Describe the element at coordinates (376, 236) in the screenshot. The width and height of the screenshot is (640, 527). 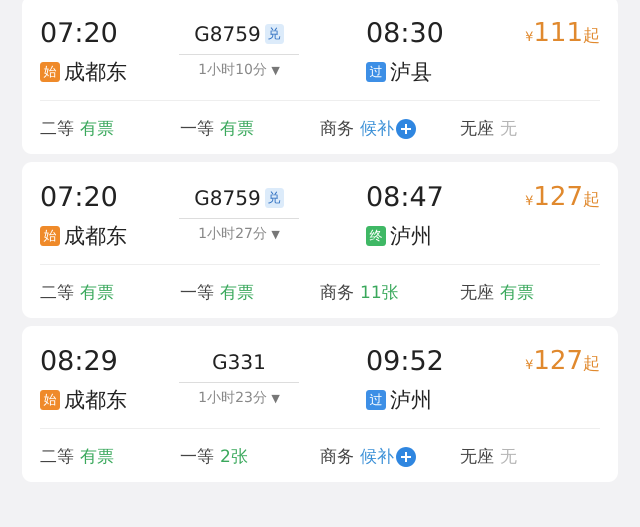
I see `station-badge: 终` at that location.